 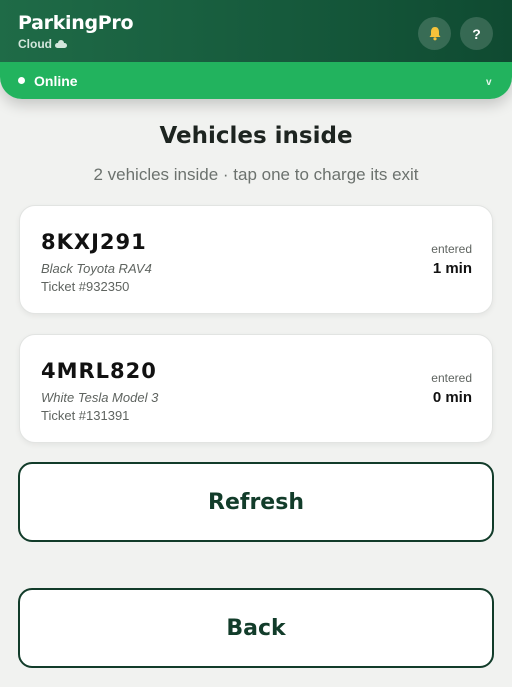 What do you see at coordinates (76, 23) in the screenshot?
I see `app-title: ParkingPro` at bounding box center [76, 23].